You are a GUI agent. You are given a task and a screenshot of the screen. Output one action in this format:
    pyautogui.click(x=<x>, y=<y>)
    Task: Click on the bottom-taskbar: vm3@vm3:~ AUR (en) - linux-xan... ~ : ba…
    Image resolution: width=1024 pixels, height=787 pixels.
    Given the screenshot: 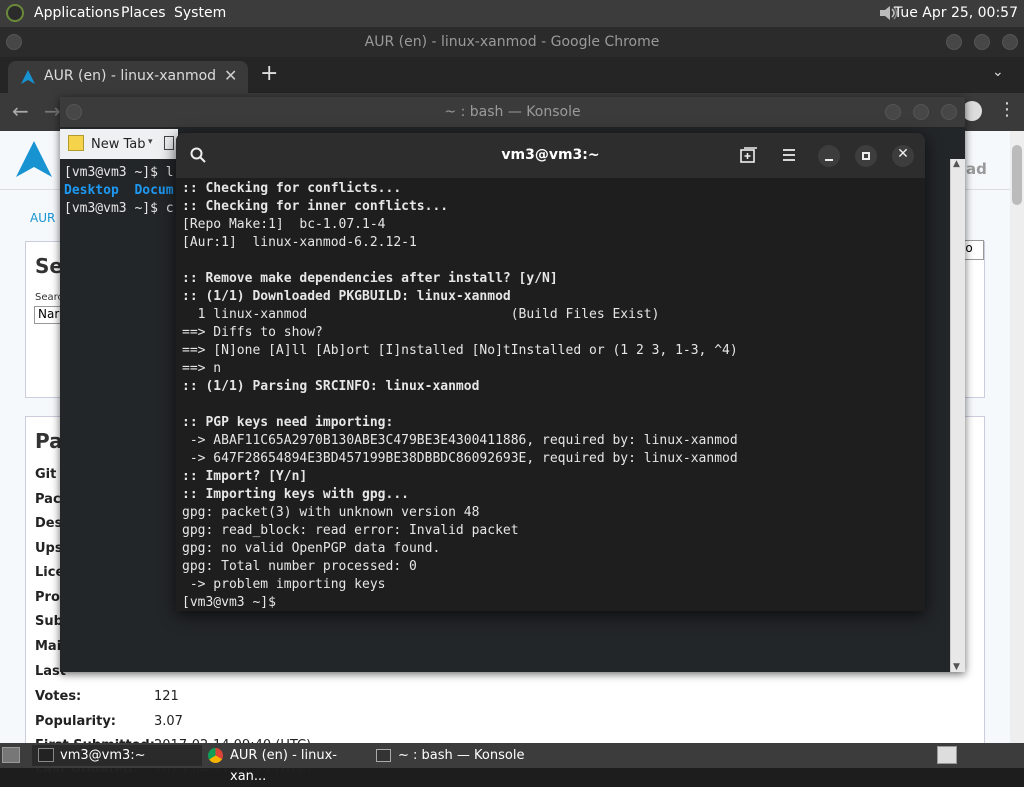 What is the action you would take?
    pyautogui.click(x=512, y=763)
    